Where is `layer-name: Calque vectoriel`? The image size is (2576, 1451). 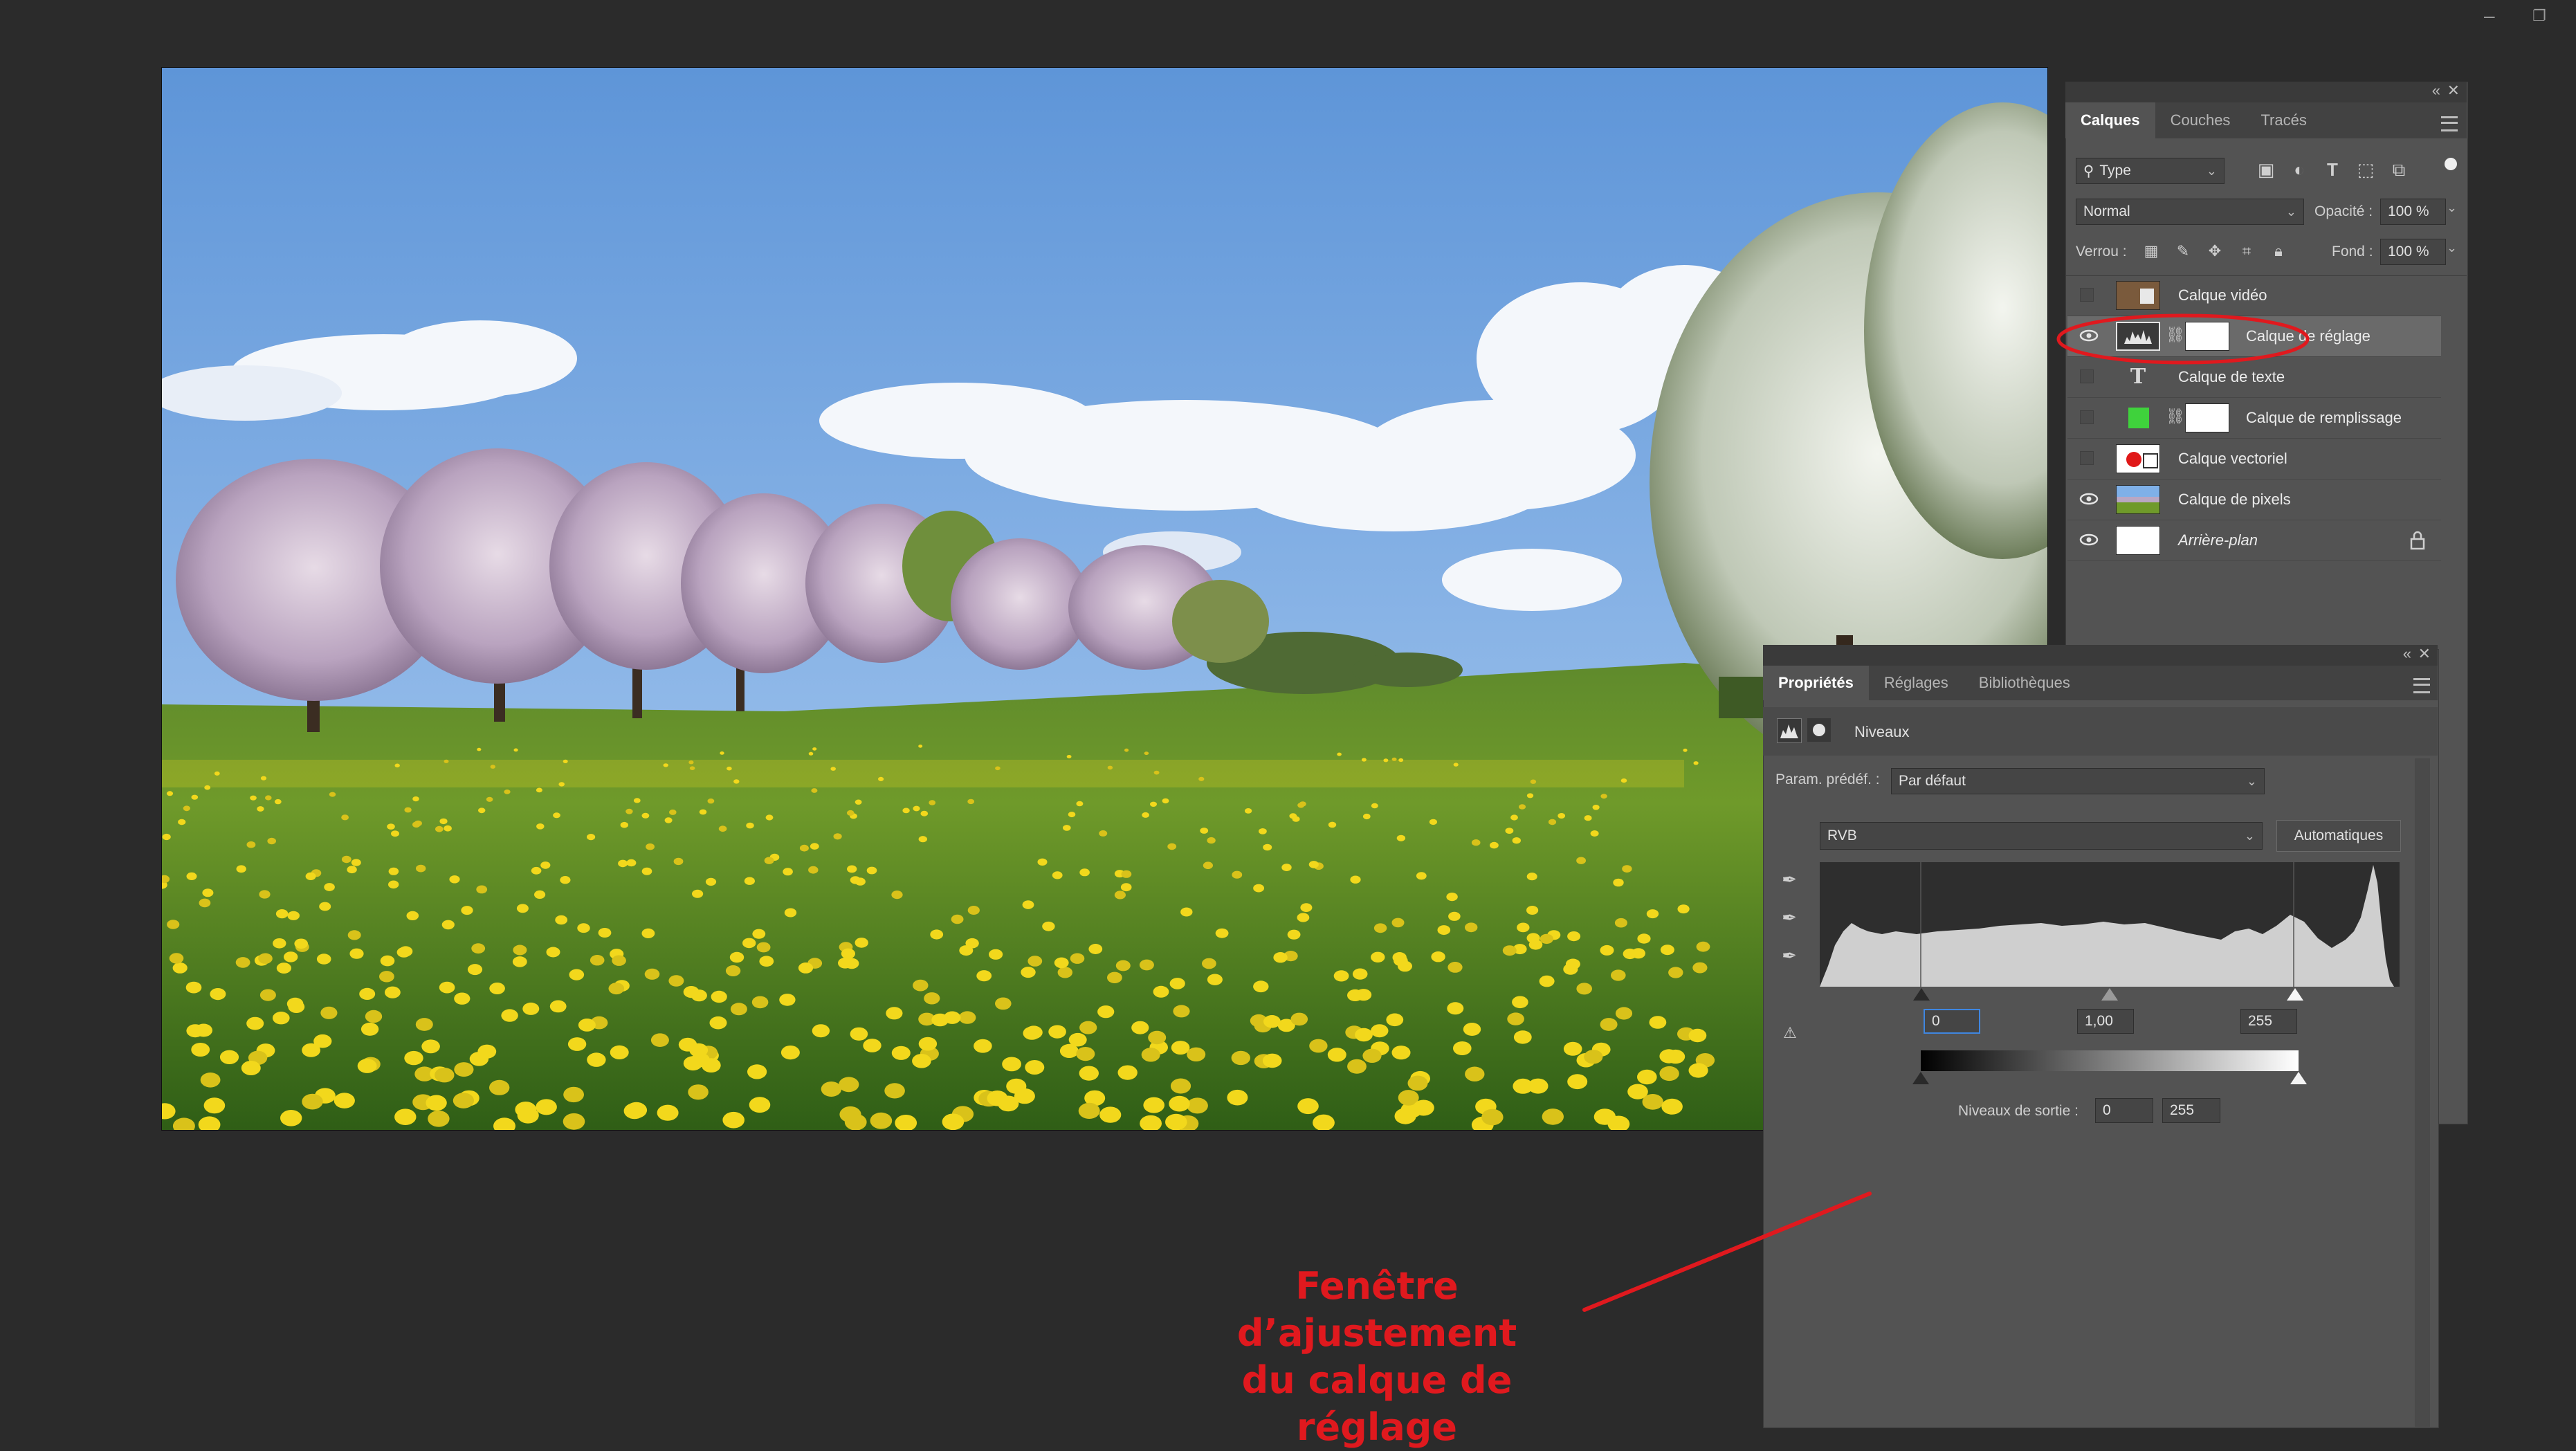
layer-name: Calque vectoriel is located at coordinates (2233, 459).